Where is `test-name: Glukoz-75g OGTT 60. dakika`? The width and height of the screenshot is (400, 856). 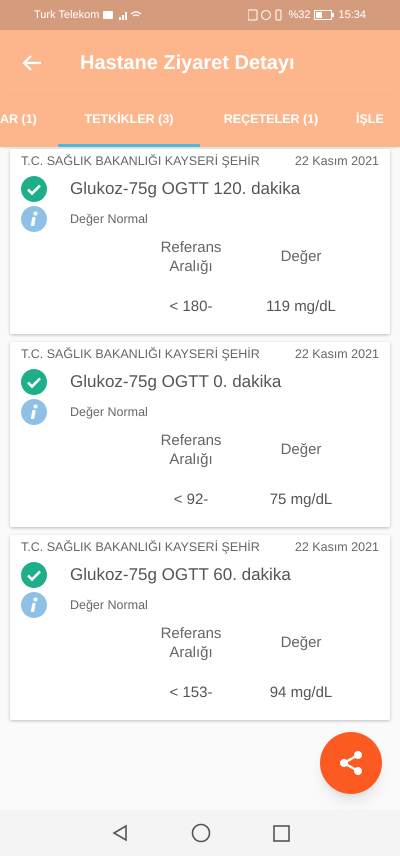 test-name: Glukoz-75g OGTT 60. dakika is located at coordinates (180, 575).